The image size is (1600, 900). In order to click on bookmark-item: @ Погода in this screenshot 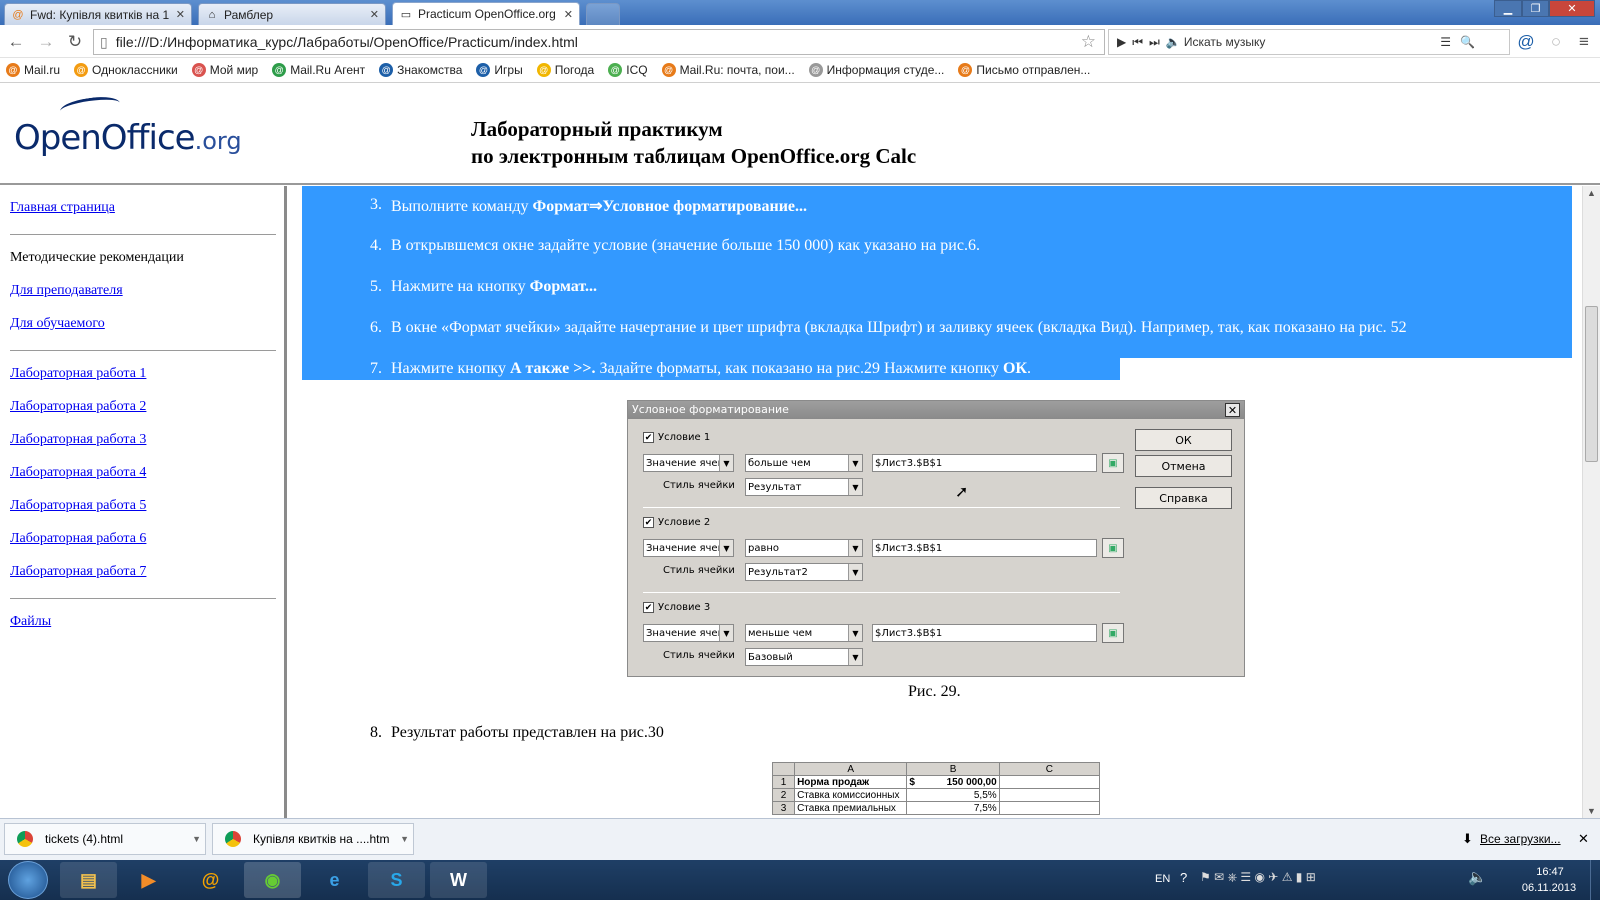, I will do `click(565, 70)`.